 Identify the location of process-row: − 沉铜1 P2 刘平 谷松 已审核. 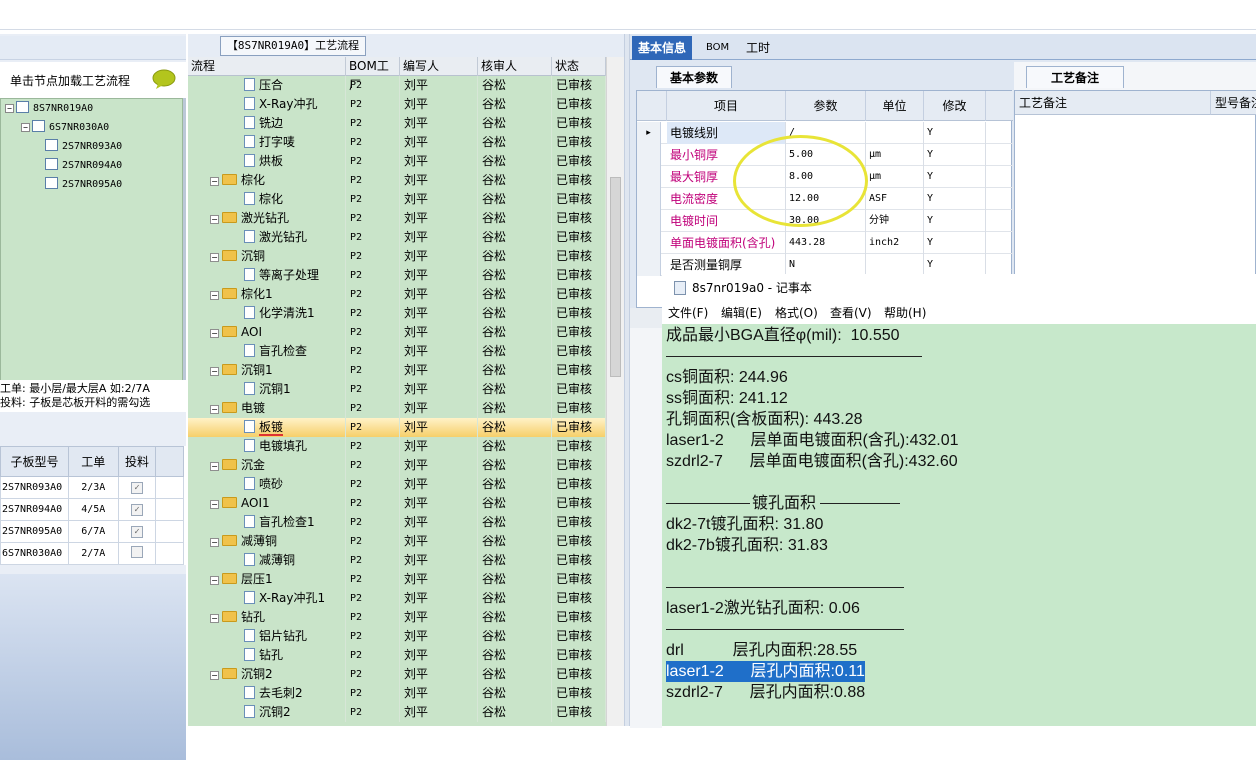
(397, 370).